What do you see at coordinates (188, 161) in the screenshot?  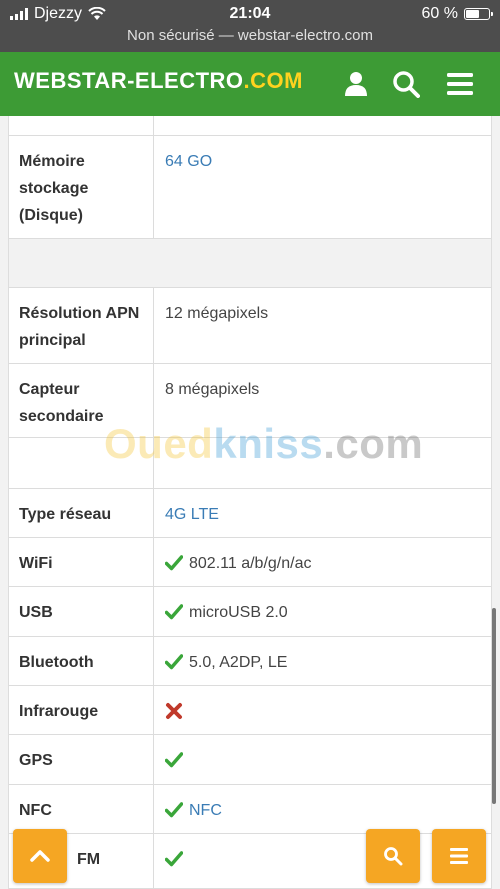 I see `storage-link: 64 GO` at bounding box center [188, 161].